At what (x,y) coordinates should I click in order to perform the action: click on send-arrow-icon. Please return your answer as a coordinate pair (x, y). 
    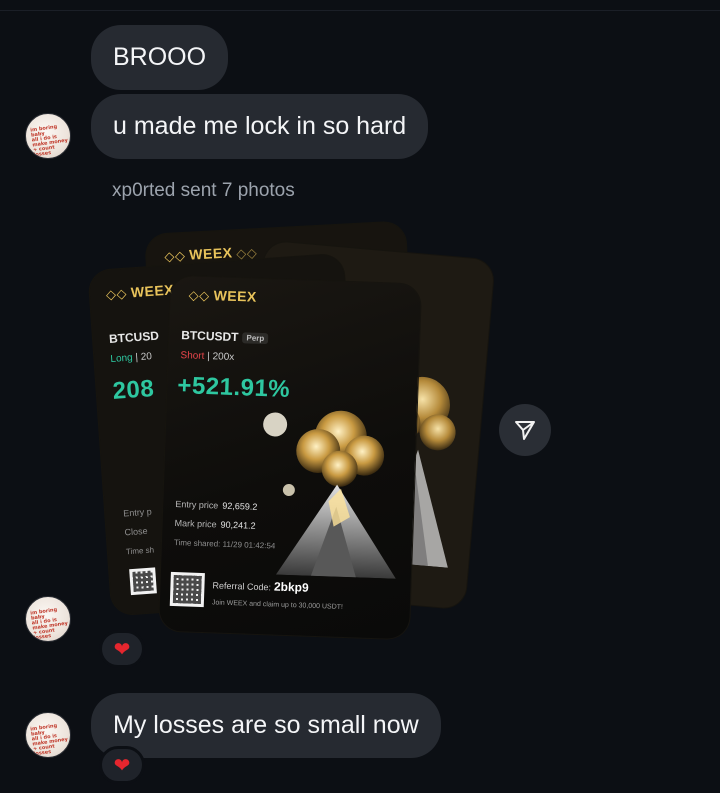
    Looking at the image, I should click on (525, 430).